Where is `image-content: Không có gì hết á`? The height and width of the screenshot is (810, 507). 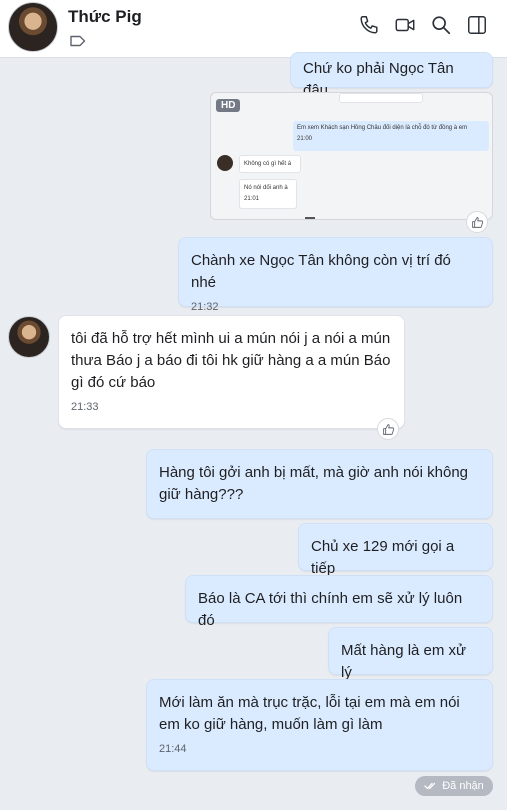 image-content: Không có gì hết á is located at coordinates (270, 164).